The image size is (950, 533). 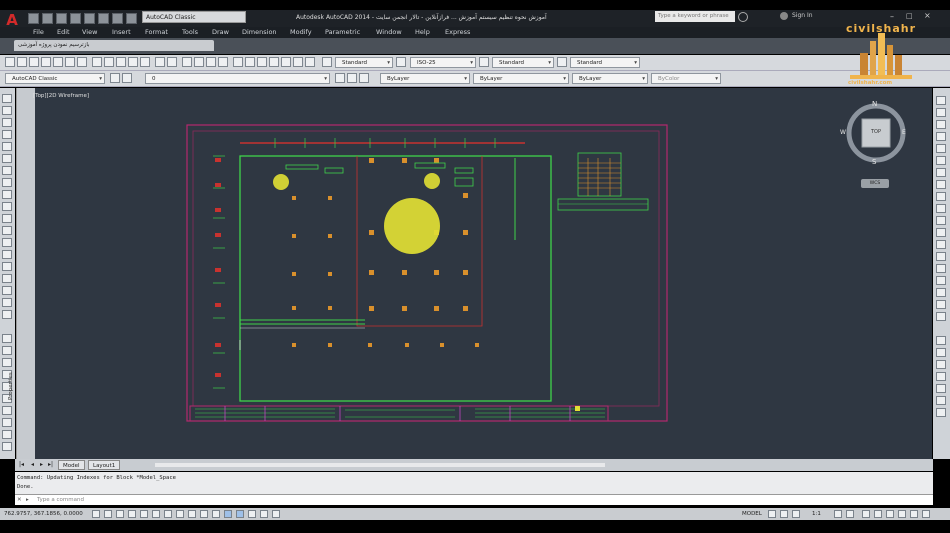 I want to click on design-center-icon, so click(x=250, y=62).